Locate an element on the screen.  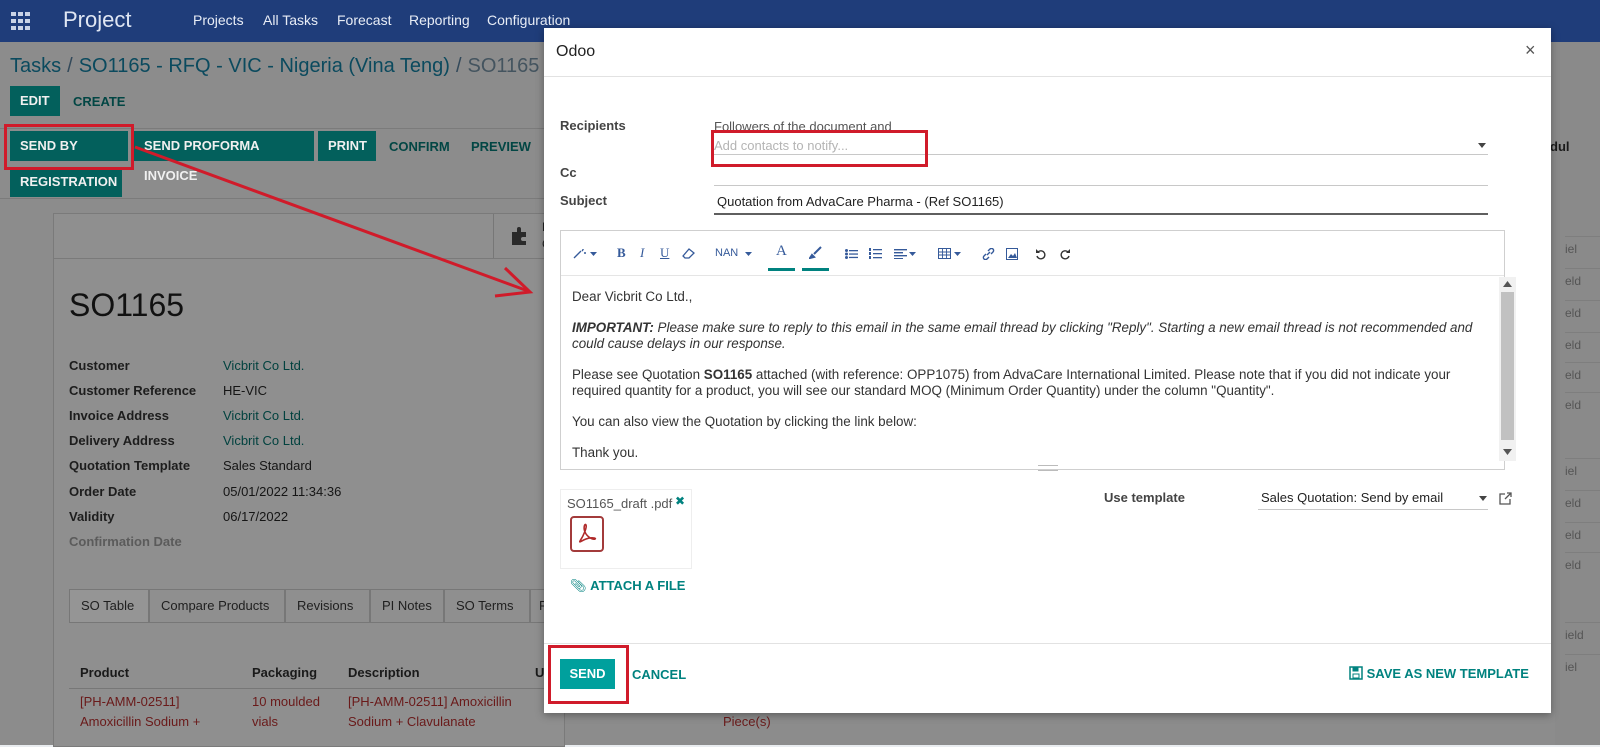
annotation-arrow is located at coordinates (334, 221).